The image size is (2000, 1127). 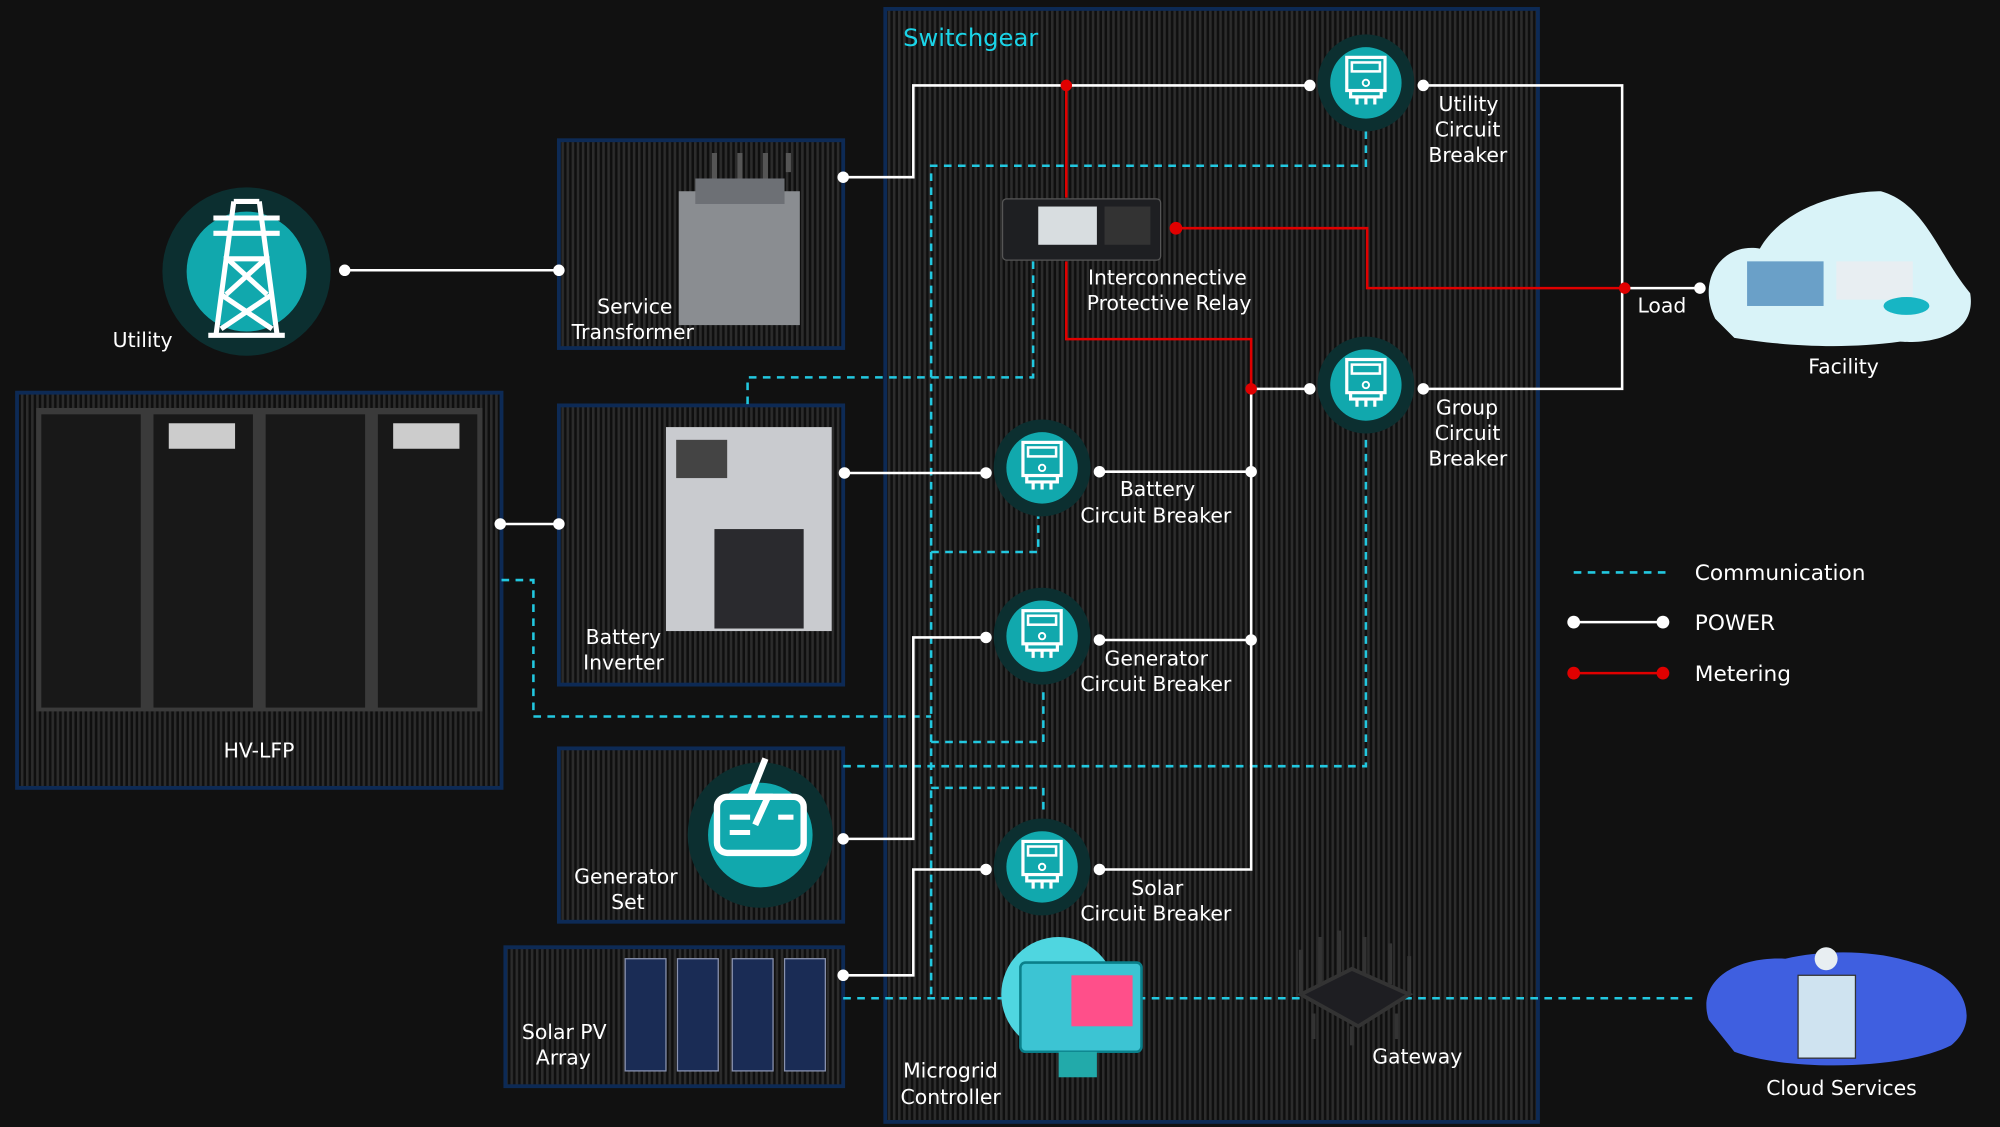 What do you see at coordinates (950, 1070) in the screenshot?
I see `microgrid-controller-label-1: Microgrid` at bounding box center [950, 1070].